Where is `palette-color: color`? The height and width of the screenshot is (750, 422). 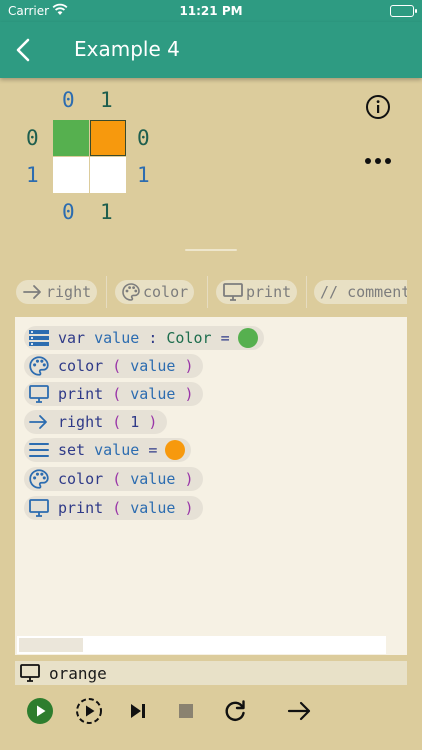
palette-color: color is located at coordinates (155, 292).